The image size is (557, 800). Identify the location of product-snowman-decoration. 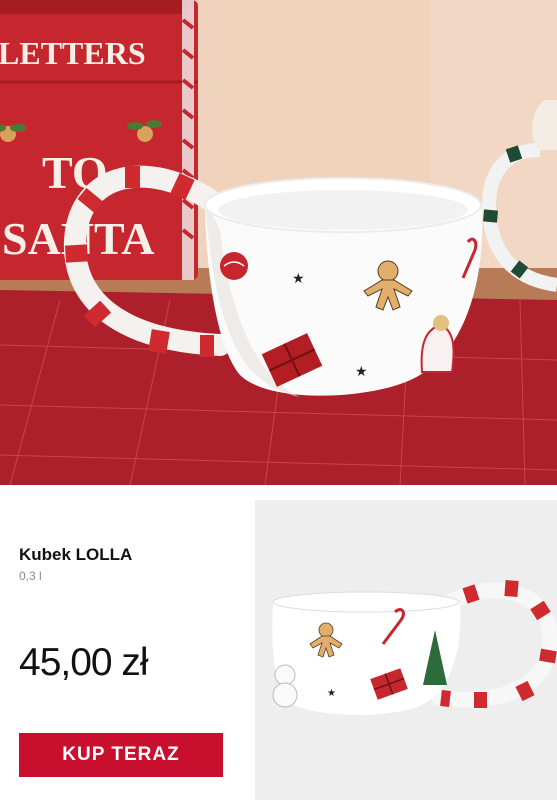
(285, 686).